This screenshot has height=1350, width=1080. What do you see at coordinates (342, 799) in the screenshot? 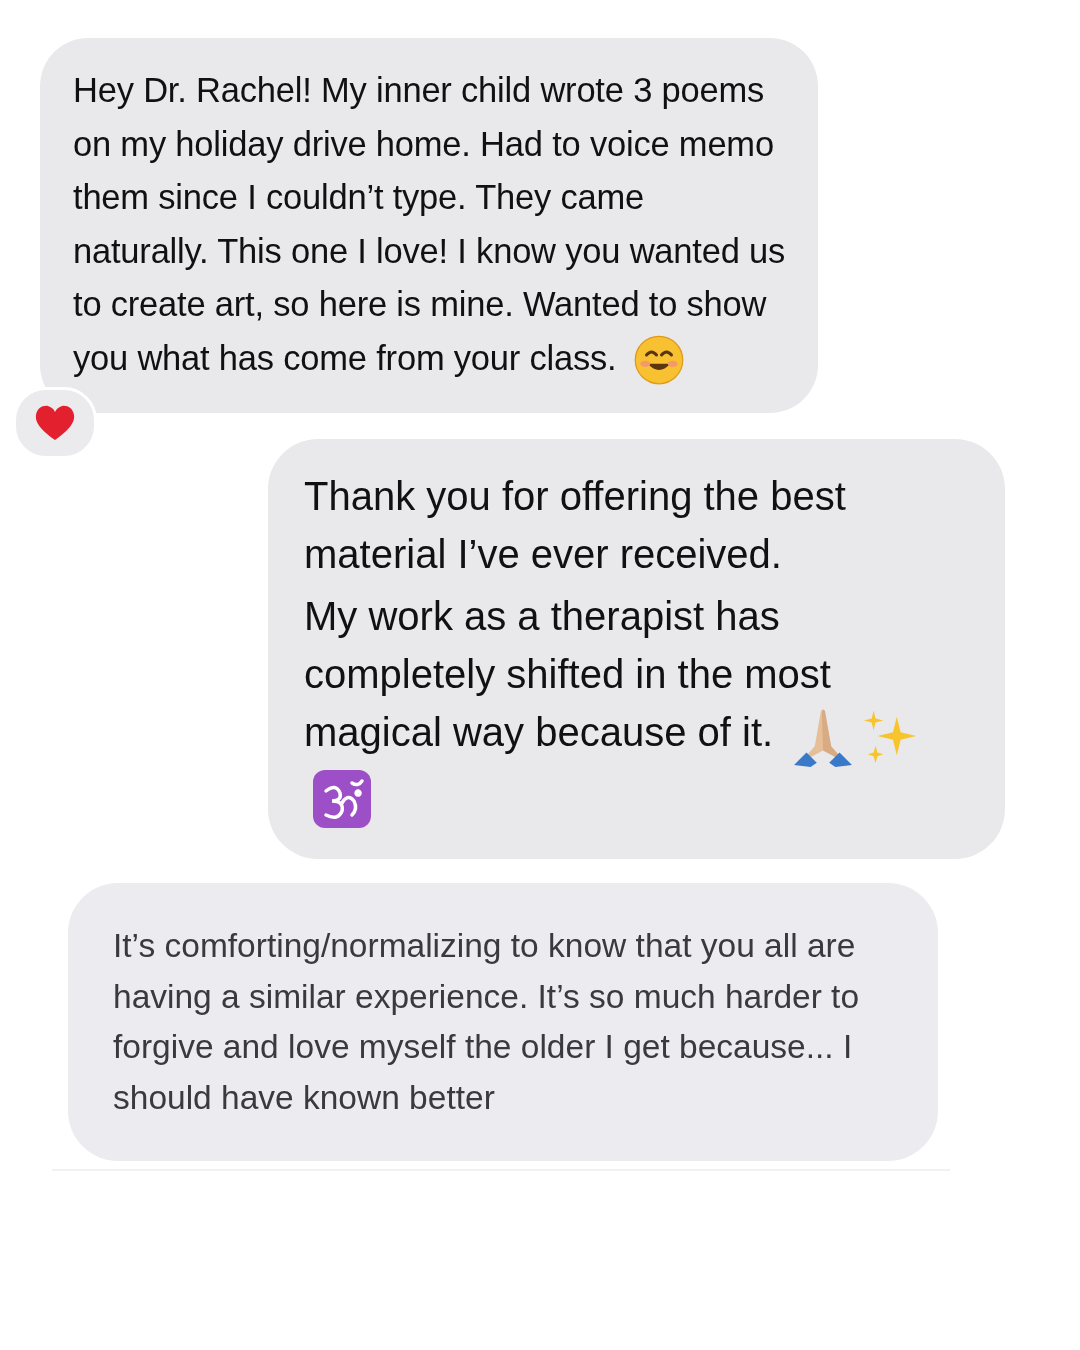
I see `om-icon` at bounding box center [342, 799].